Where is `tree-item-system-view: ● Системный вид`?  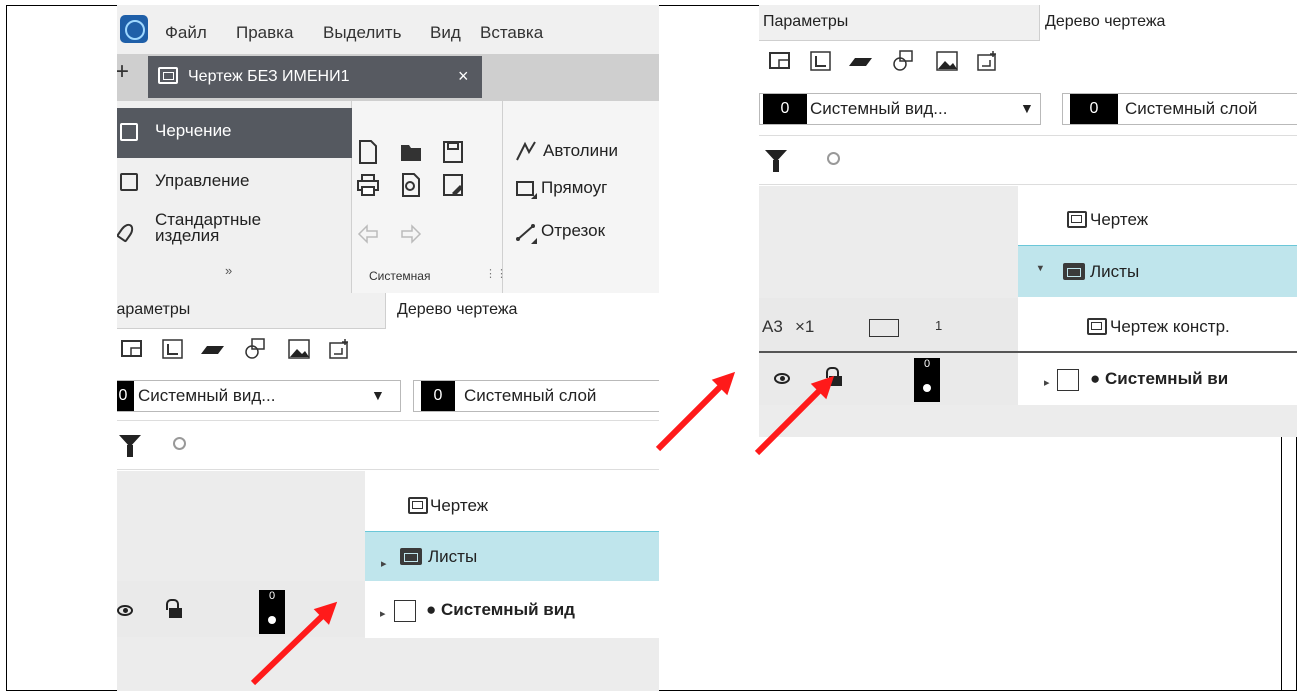
tree-item-system-view: ● Системный вид is located at coordinates (500, 610).